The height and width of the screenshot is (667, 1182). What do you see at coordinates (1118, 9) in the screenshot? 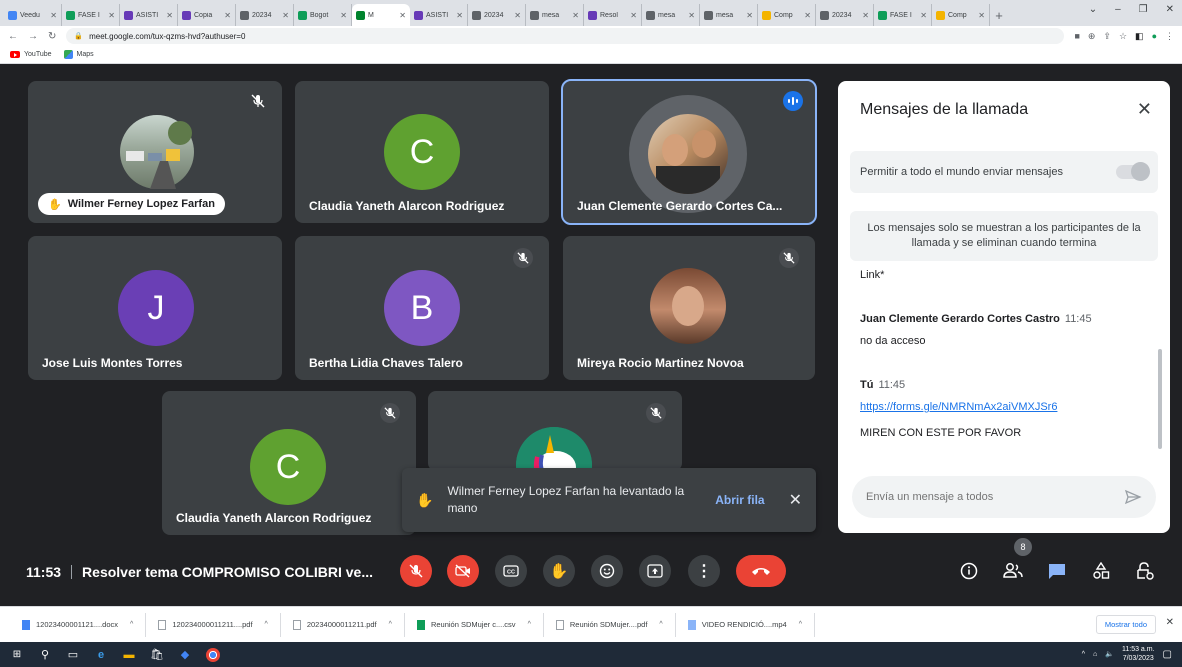
I see `minimize-button: –` at bounding box center [1118, 9].